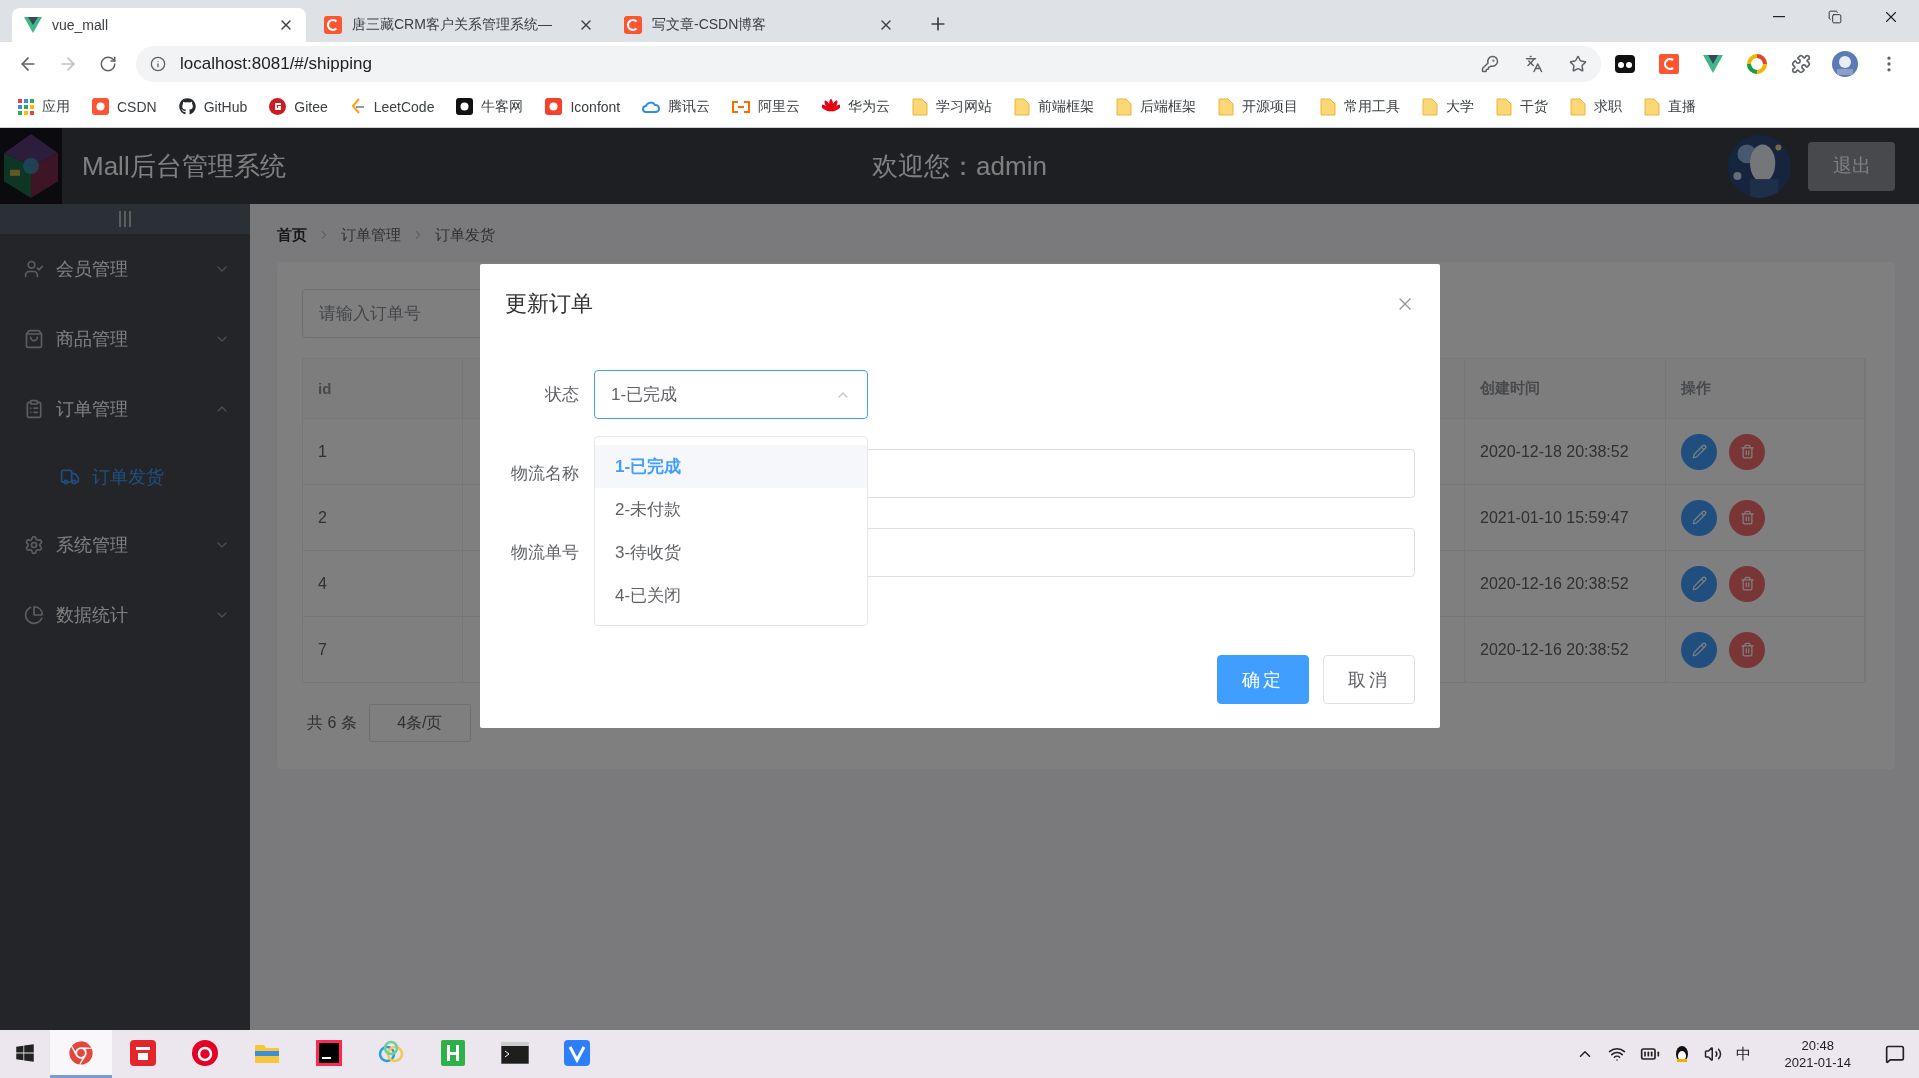 The image size is (1919, 1078). Describe the element at coordinates (92, 545) in the screenshot. I see `menu-label: 系统管理` at that location.